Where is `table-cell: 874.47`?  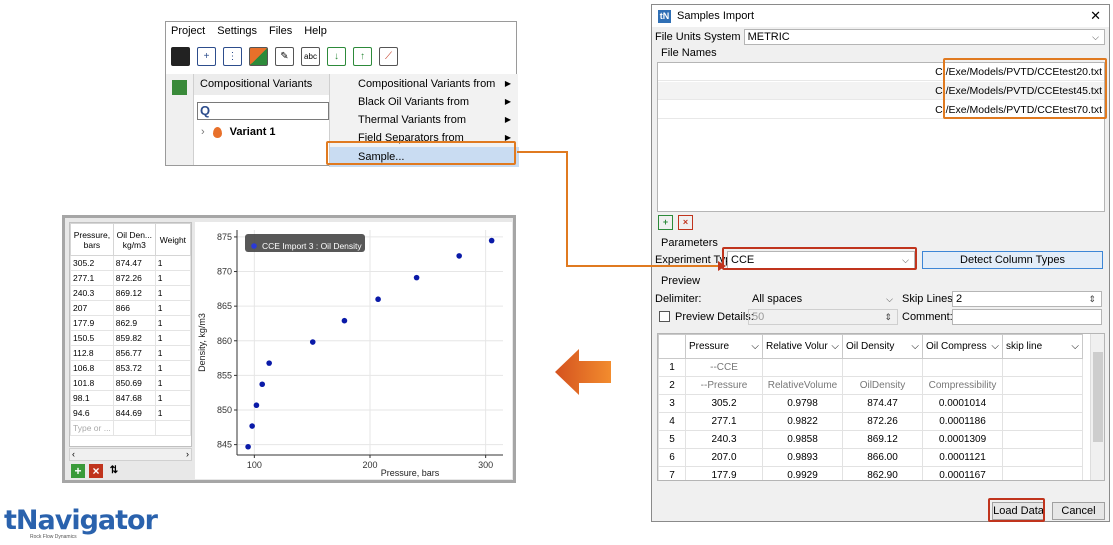
table-cell: 874.47 is located at coordinates (134, 263).